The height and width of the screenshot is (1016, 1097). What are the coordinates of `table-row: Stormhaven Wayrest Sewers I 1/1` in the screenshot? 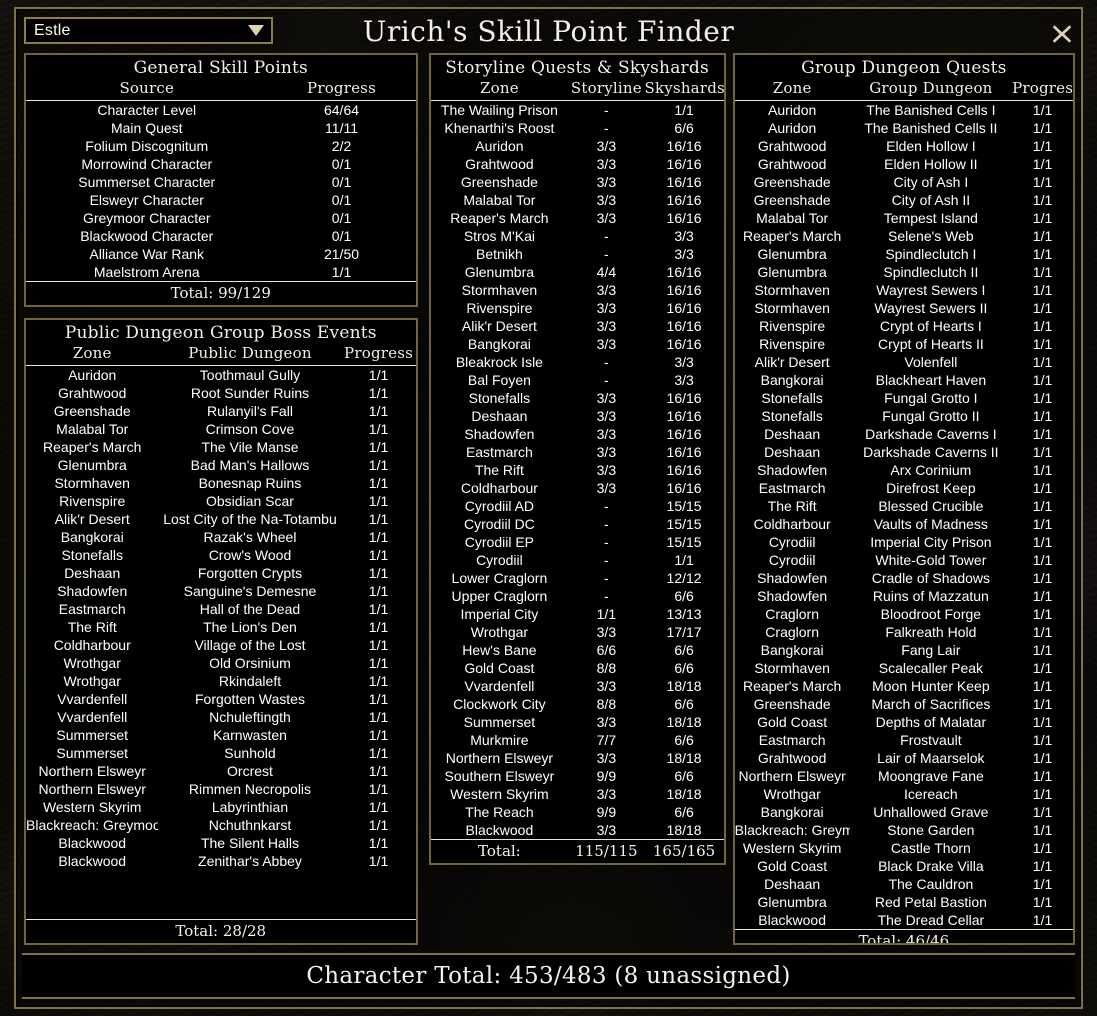 It's located at (904, 290).